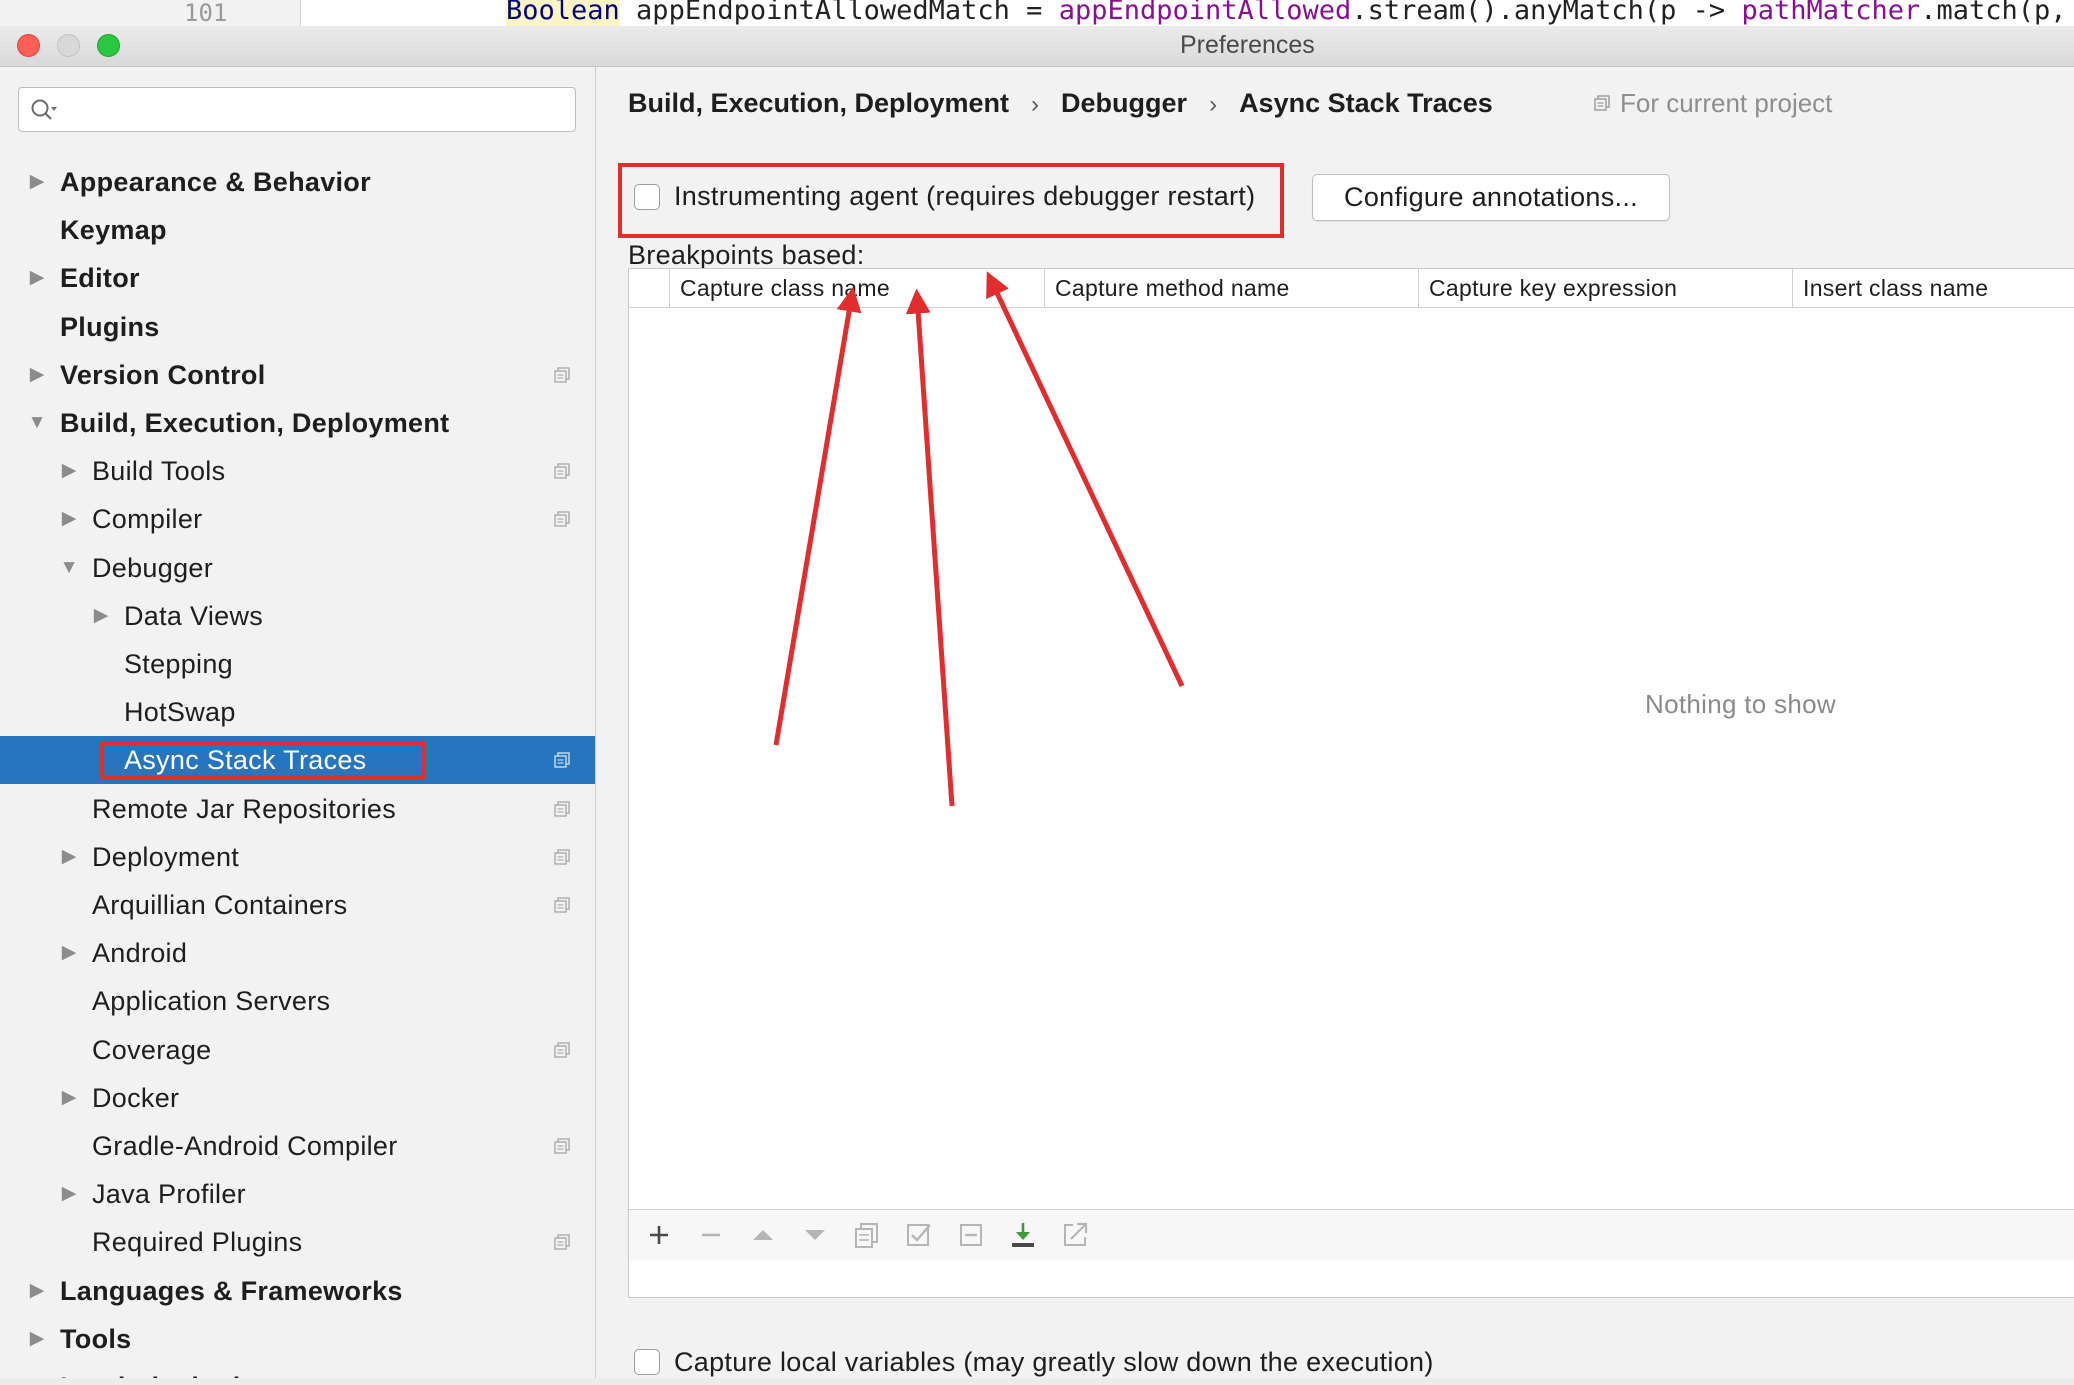  Describe the element at coordinates (44, 109) in the screenshot. I see `search-icon` at that location.